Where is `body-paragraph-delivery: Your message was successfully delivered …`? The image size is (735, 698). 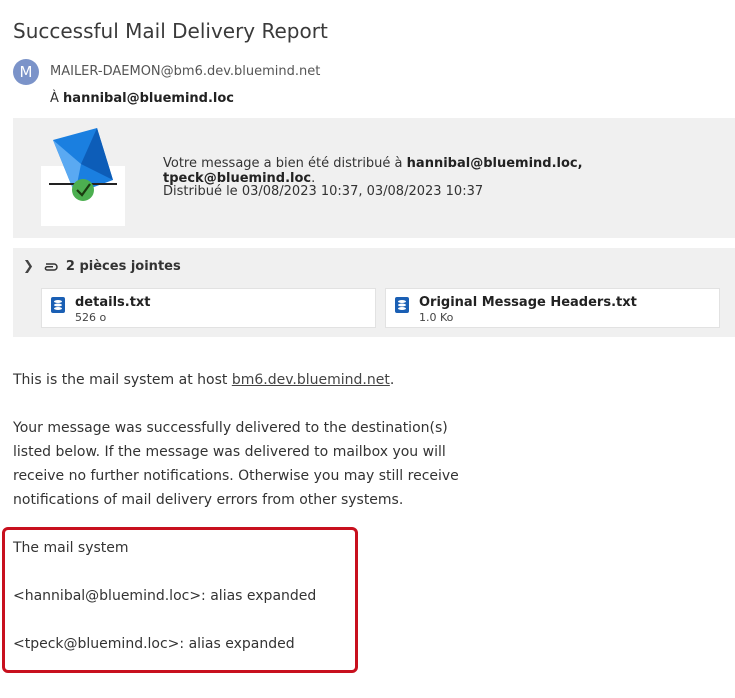 body-paragraph-delivery: Your message was successfully delivered … is located at coordinates (236, 464).